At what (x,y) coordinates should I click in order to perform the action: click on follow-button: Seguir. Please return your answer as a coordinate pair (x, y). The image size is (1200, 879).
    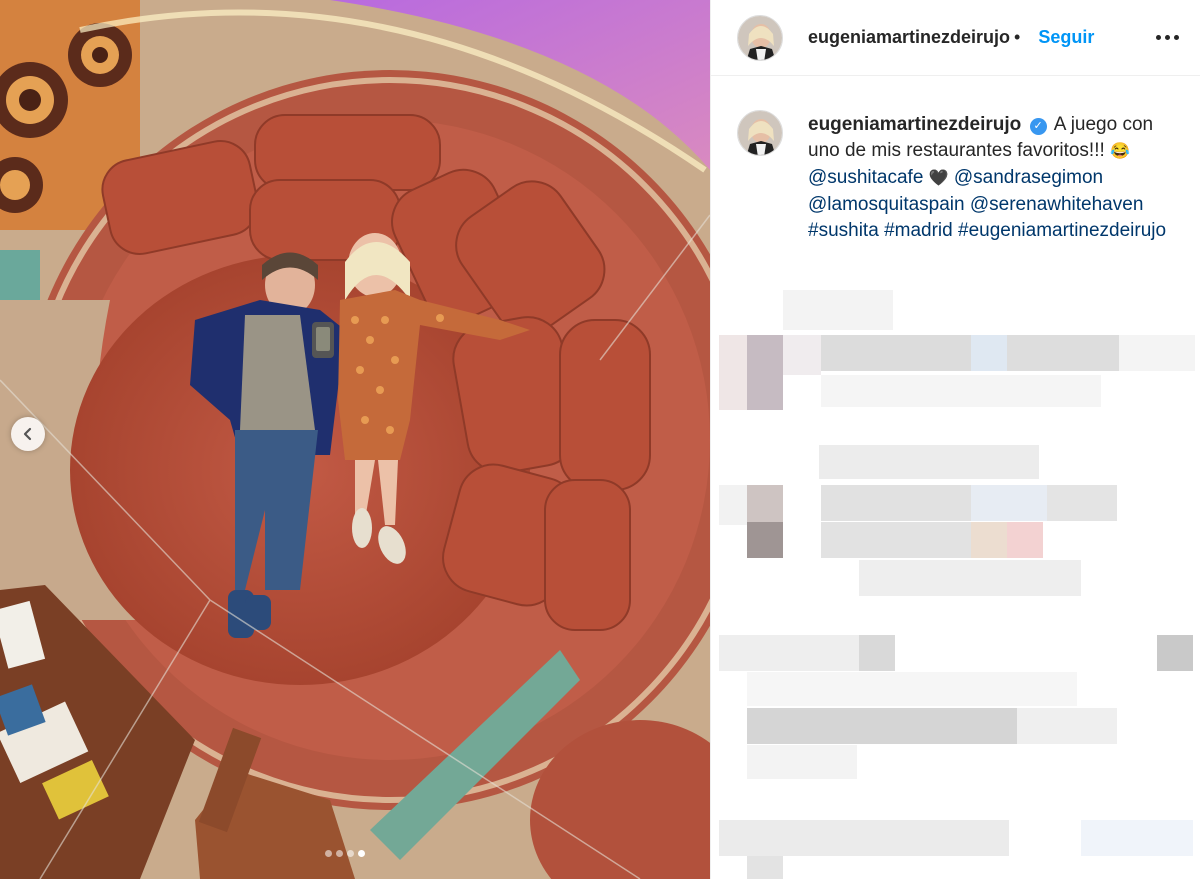
    Looking at the image, I should click on (1066, 37).